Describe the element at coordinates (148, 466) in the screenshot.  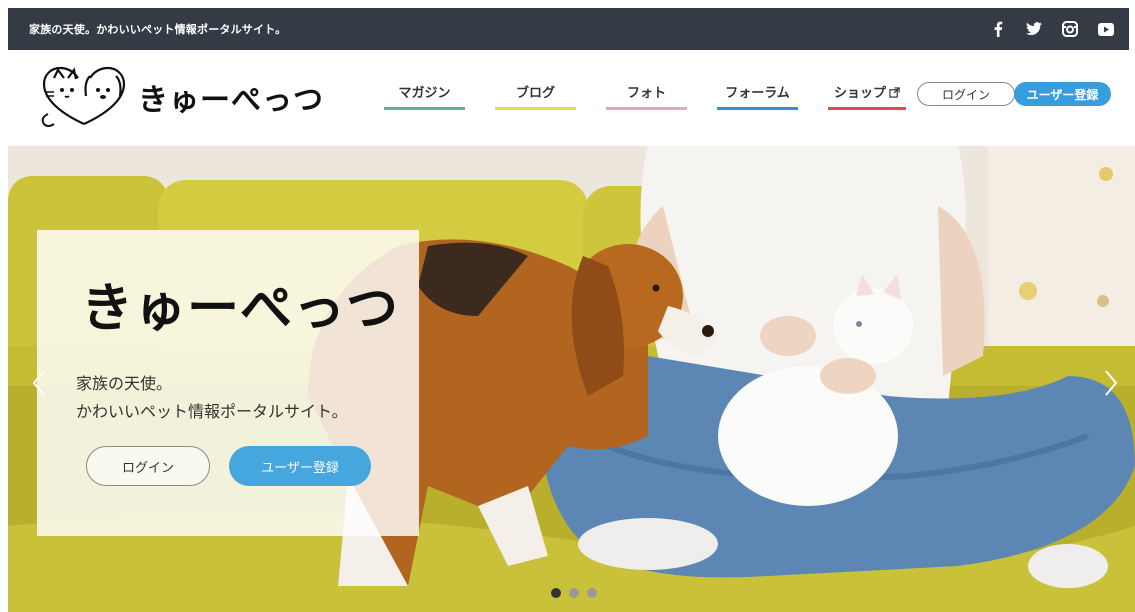
I see `hero-login-button: ログイン` at that location.